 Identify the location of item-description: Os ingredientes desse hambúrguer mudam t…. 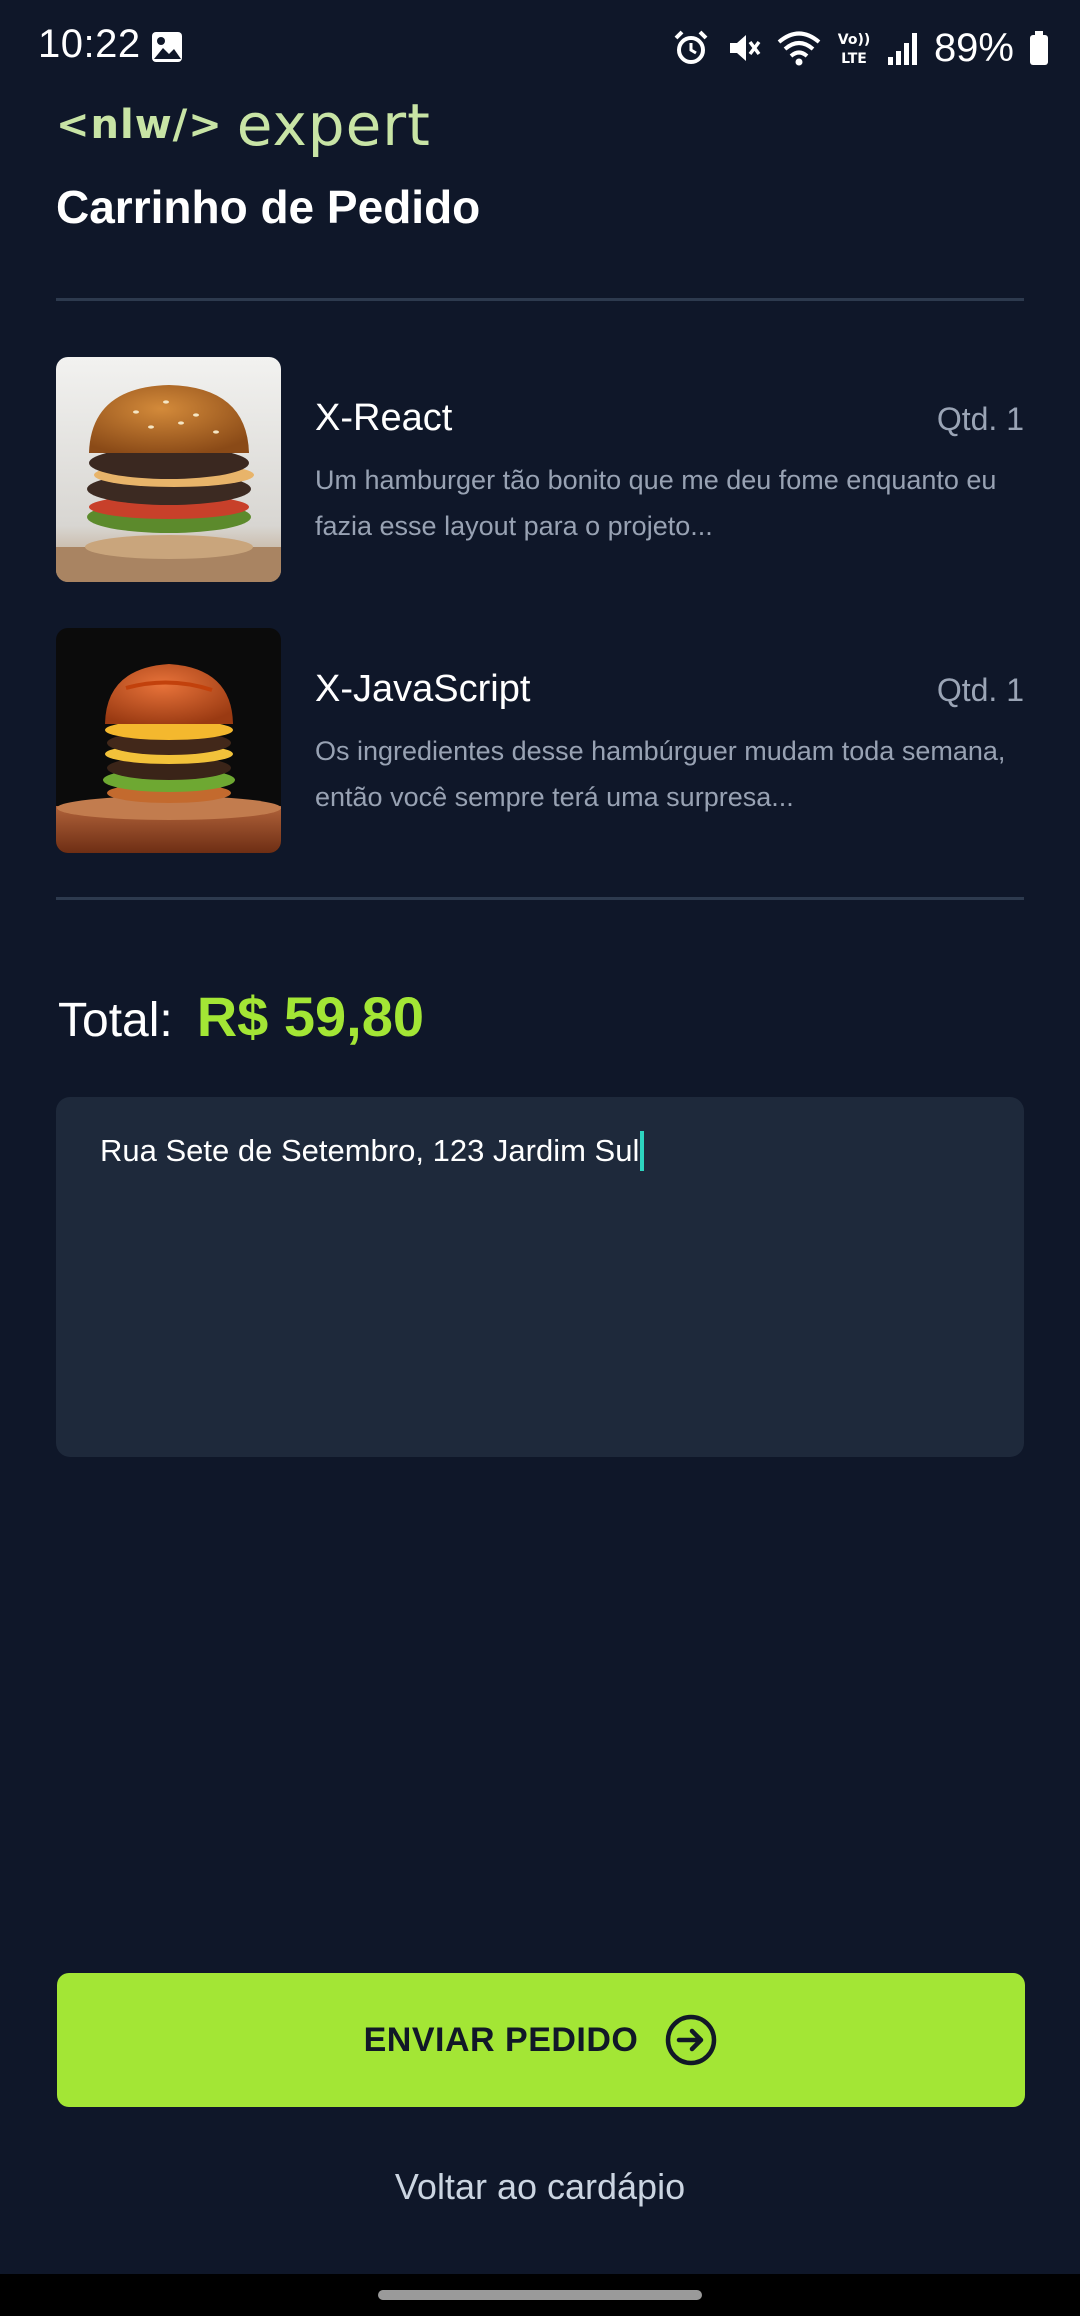
(660, 774).